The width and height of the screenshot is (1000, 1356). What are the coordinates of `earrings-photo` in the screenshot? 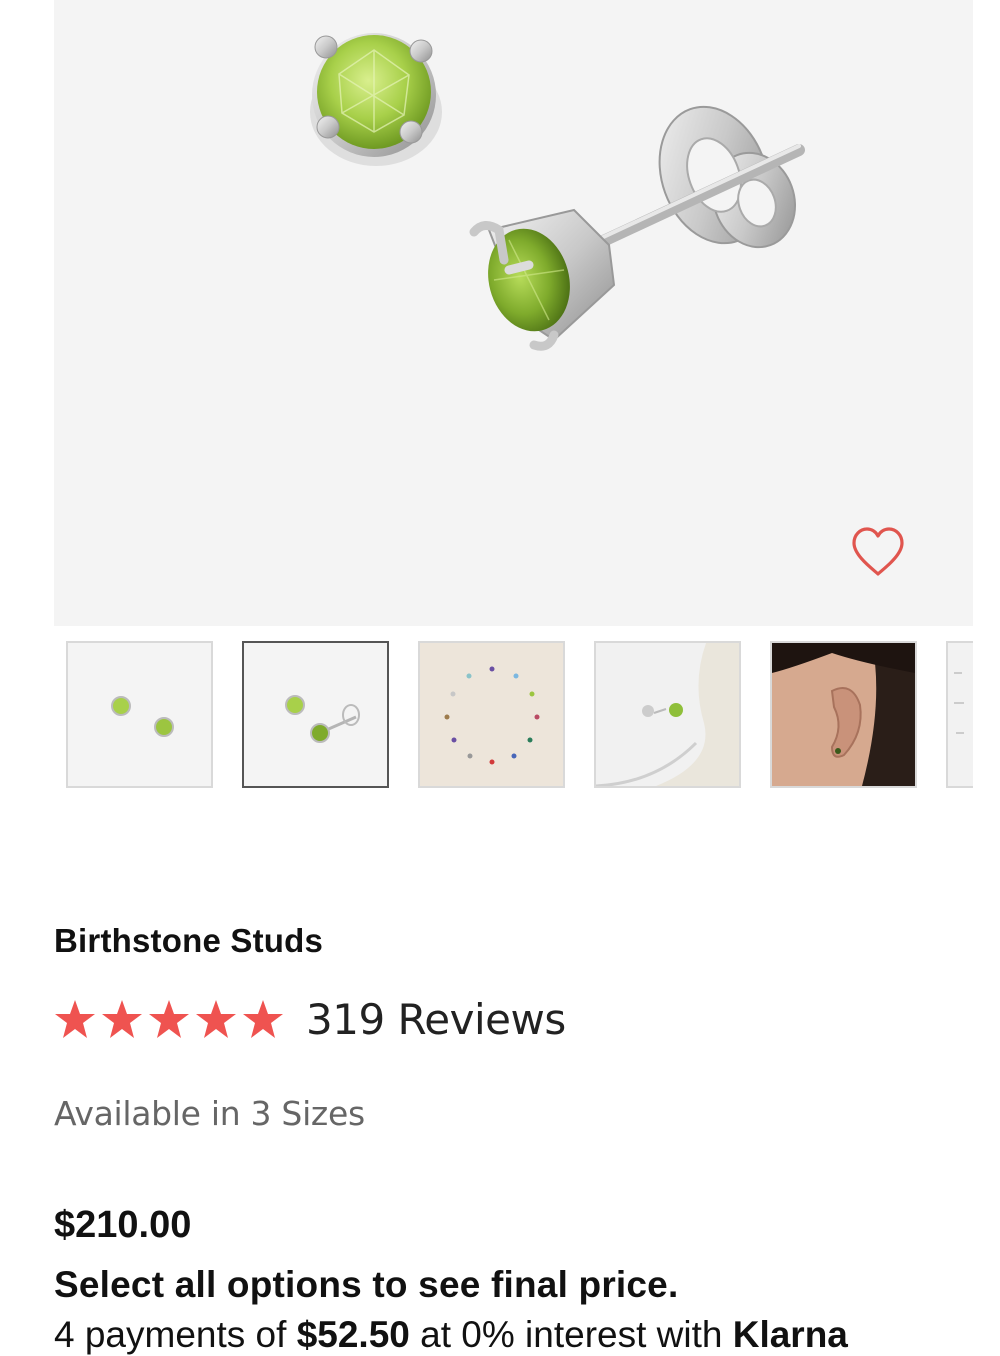 It's located at (557, 192).